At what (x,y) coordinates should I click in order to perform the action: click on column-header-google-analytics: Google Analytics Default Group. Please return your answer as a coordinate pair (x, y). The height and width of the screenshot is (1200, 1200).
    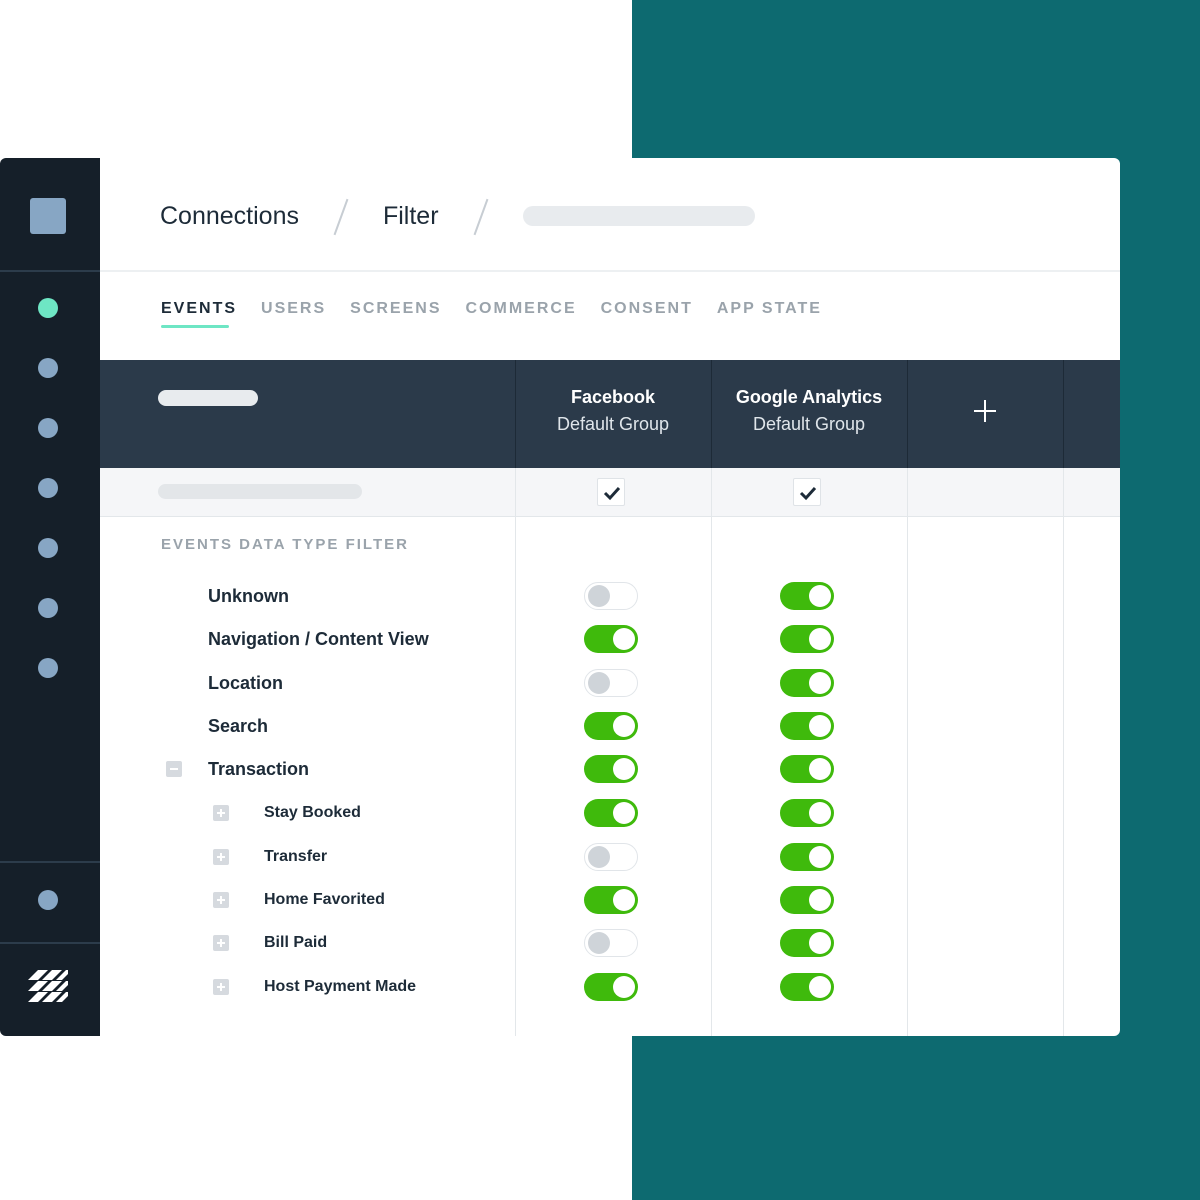
    Looking at the image, I should click on (809, 414).